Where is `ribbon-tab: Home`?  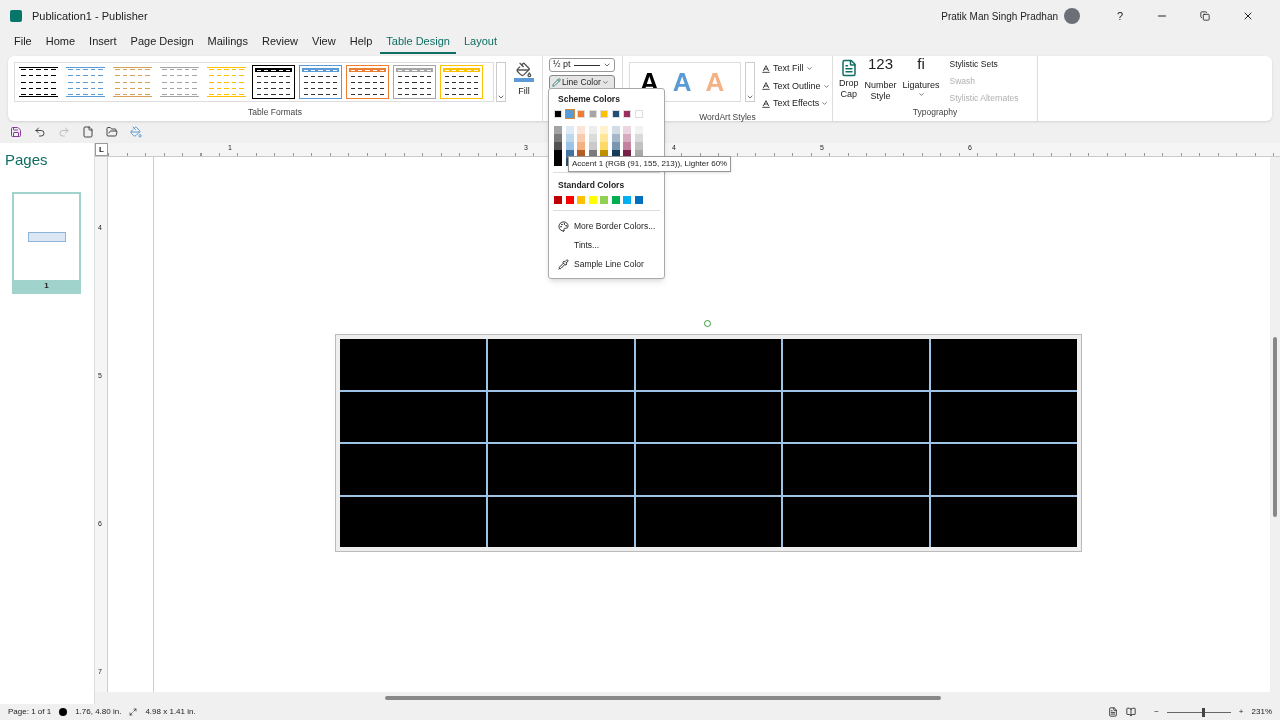
ribbon-tab: Home is located at coordinates (60, 43).